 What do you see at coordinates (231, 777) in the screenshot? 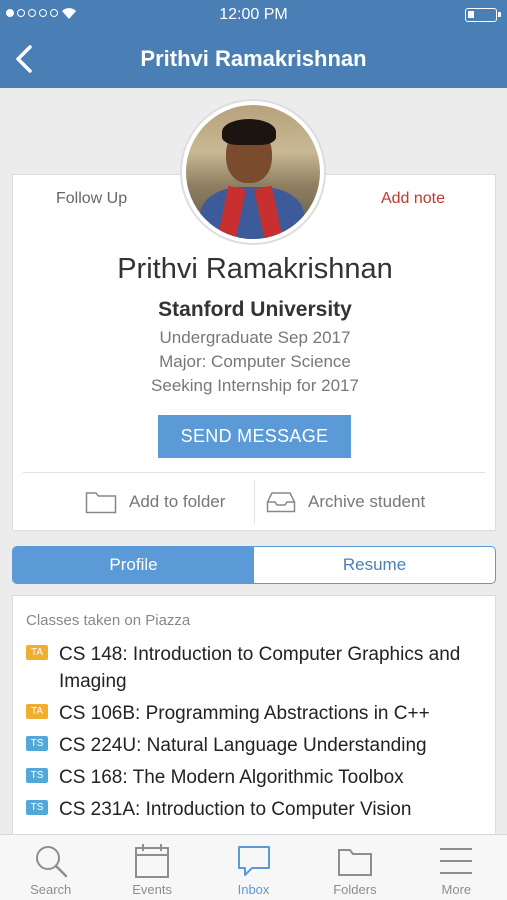
I see `class-name: CS 168: The Modern Algorithmic Toolbox` at bounding box center [231, 777].